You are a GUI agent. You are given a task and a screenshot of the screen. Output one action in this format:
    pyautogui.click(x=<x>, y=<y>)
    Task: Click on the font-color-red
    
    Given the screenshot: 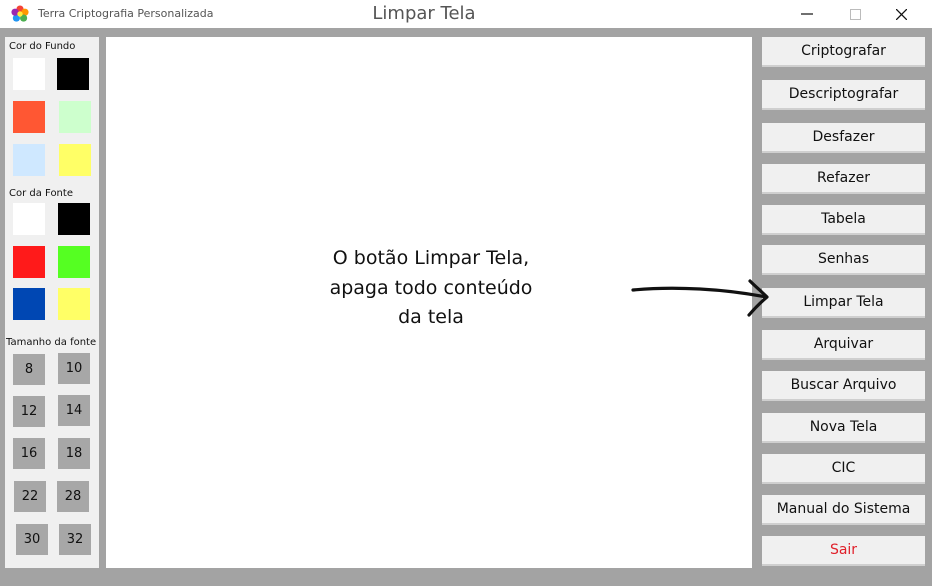 What is the action you would take?
    pyautogui.click(x=29, y=262)
    